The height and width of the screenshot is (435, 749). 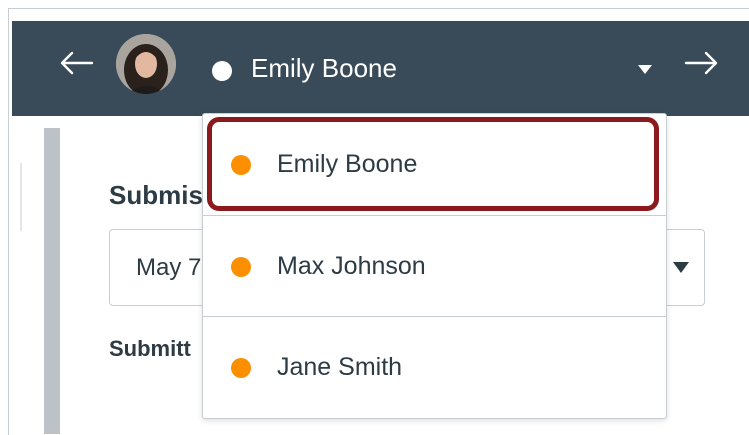 I want to click on current-student-name: Emily Boone, so click(x=324, y=68).